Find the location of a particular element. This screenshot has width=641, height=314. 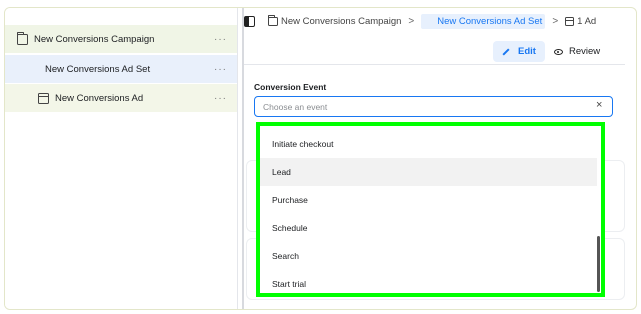

header-actions: Edit Review is located at coordinates (549, 51).